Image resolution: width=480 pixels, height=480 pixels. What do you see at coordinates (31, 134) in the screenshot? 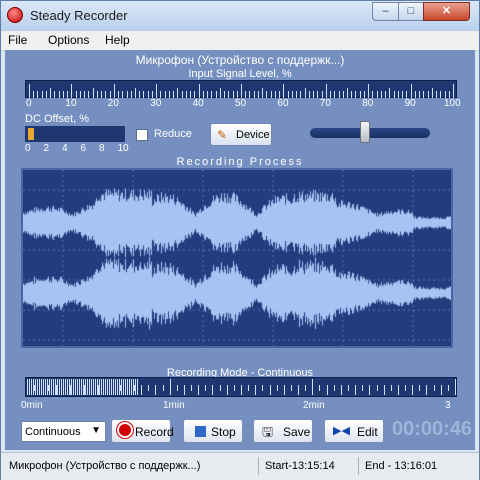
I see `dc-offset-fill` at bounding box center [31, 134].